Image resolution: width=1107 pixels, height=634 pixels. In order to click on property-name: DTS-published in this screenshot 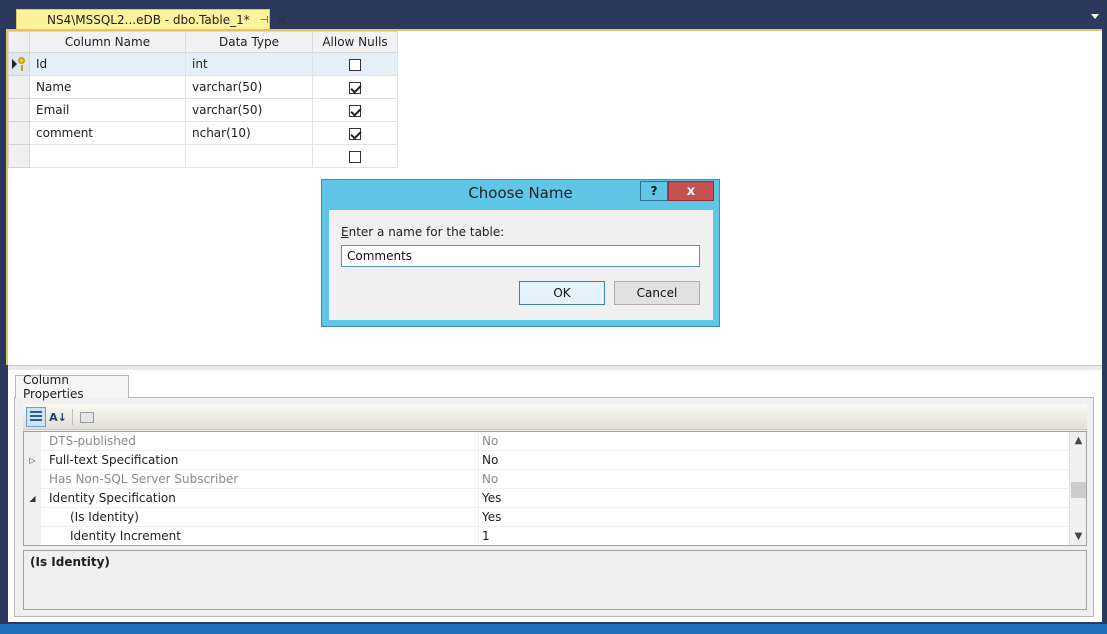, I will do `click(92, 441)`.